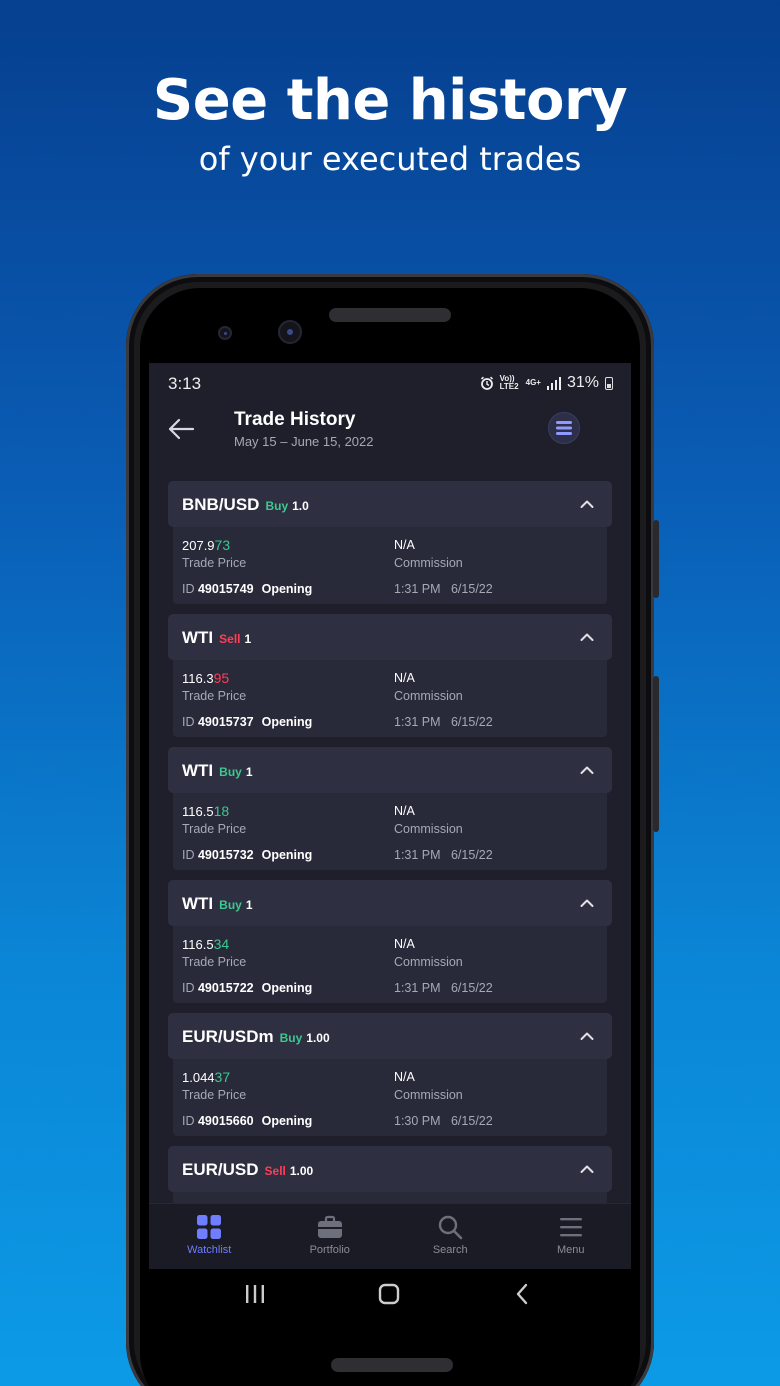  I want to click on trade-id: ID 49015722 Opening, so click(247, 988).